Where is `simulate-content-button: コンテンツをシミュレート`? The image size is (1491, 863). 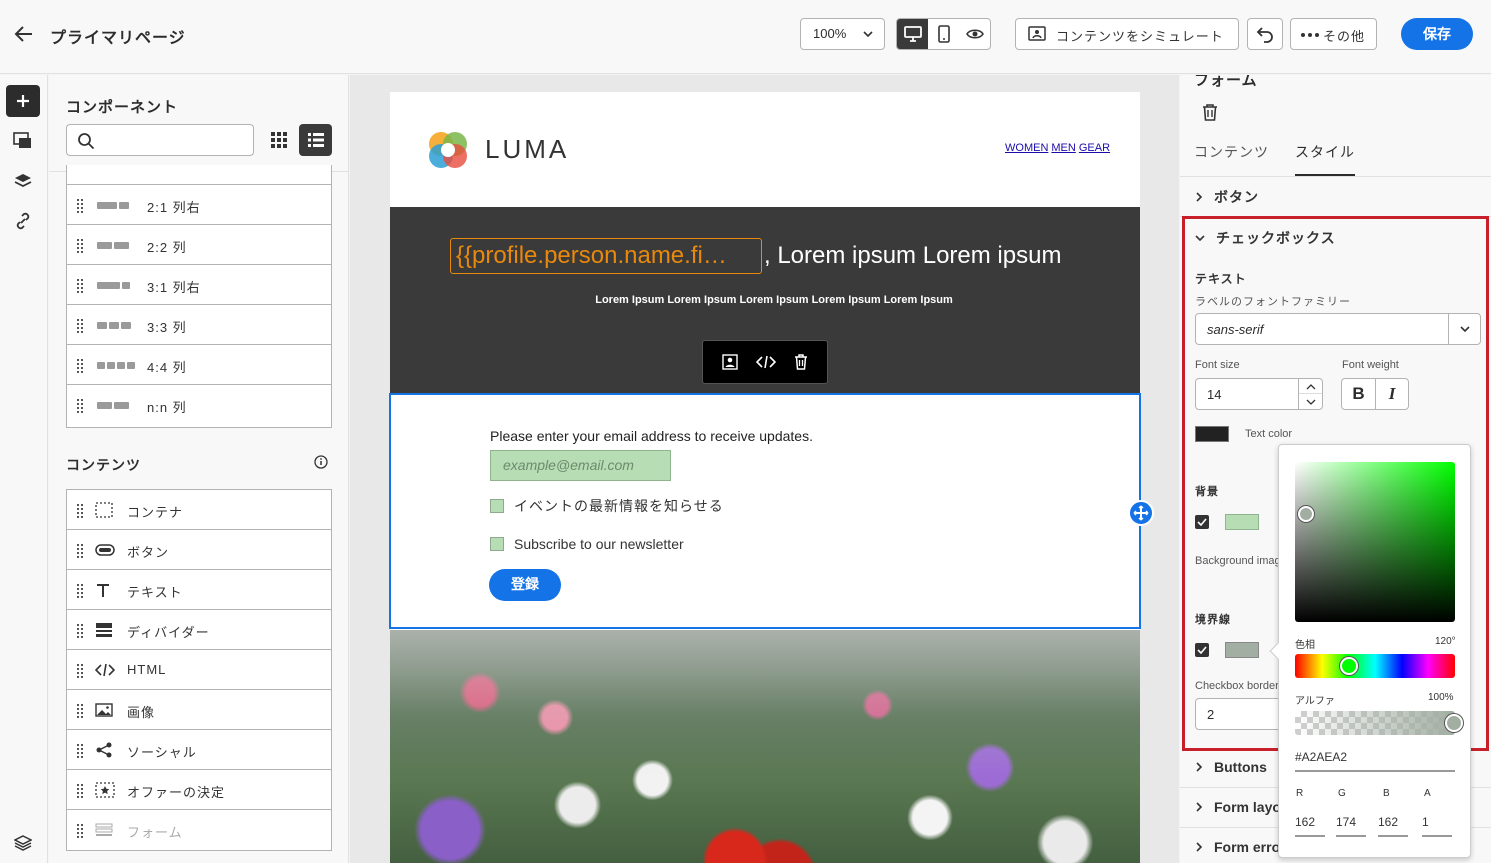
simulate-content-button: コンテンツをシミュレート is located at coordinates (1127, 34).